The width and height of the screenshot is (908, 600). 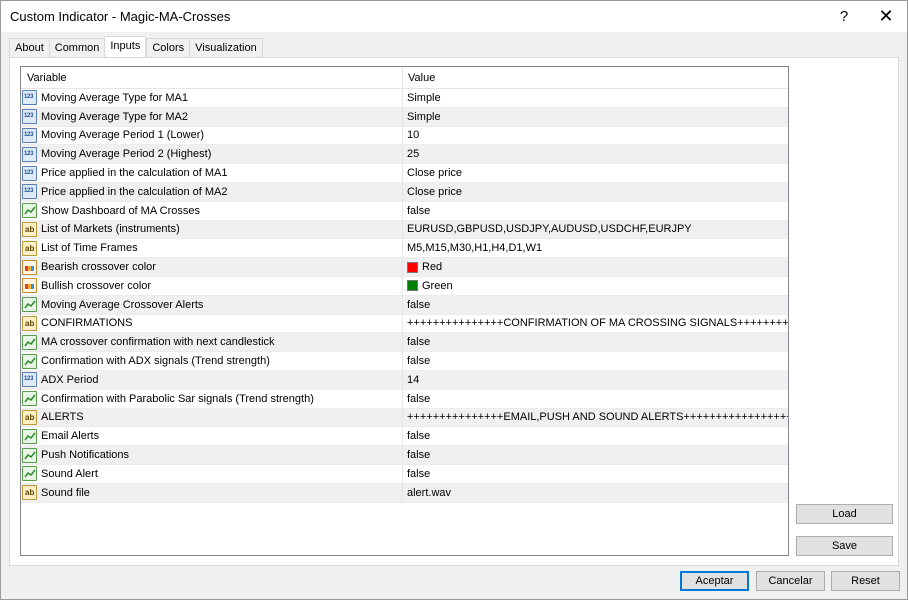 I want to click on table-row: Sound Alert false, so click(x=404, y=474).